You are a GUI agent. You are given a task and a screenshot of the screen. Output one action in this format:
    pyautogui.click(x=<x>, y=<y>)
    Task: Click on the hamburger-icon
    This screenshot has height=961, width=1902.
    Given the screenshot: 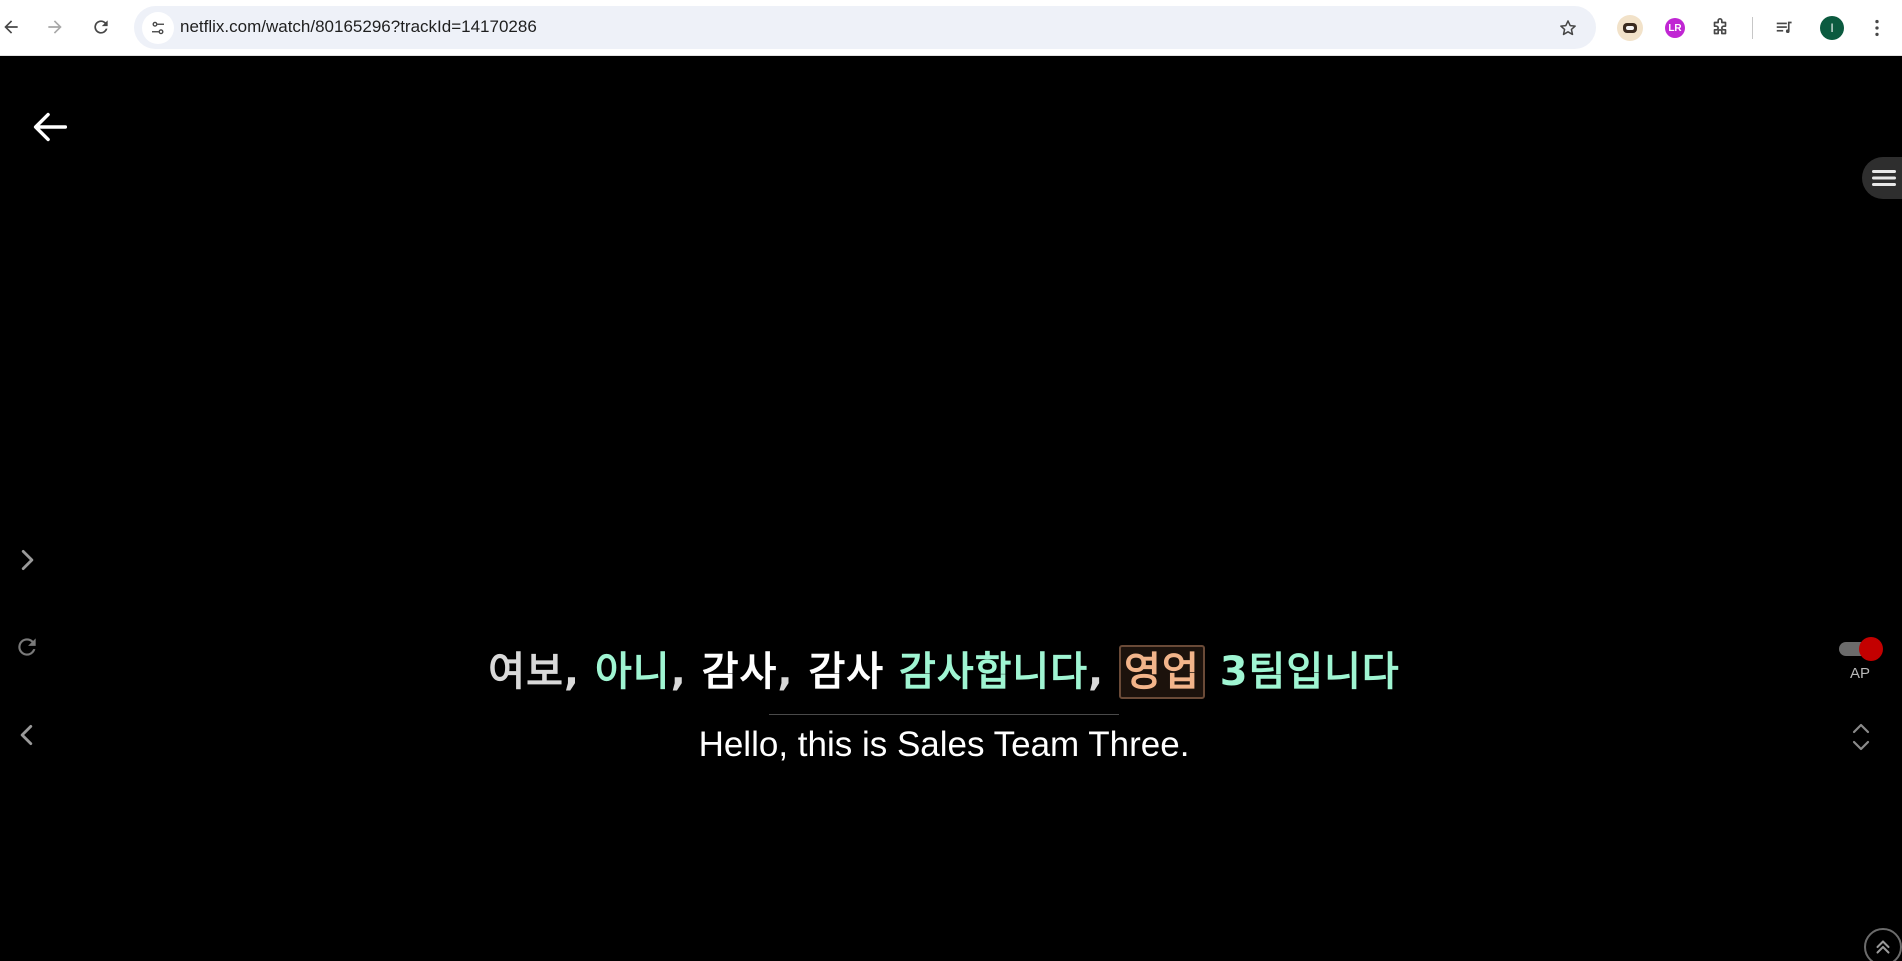 What is the action you would take?
    pyautogui.click(x=1884, y=178)
    